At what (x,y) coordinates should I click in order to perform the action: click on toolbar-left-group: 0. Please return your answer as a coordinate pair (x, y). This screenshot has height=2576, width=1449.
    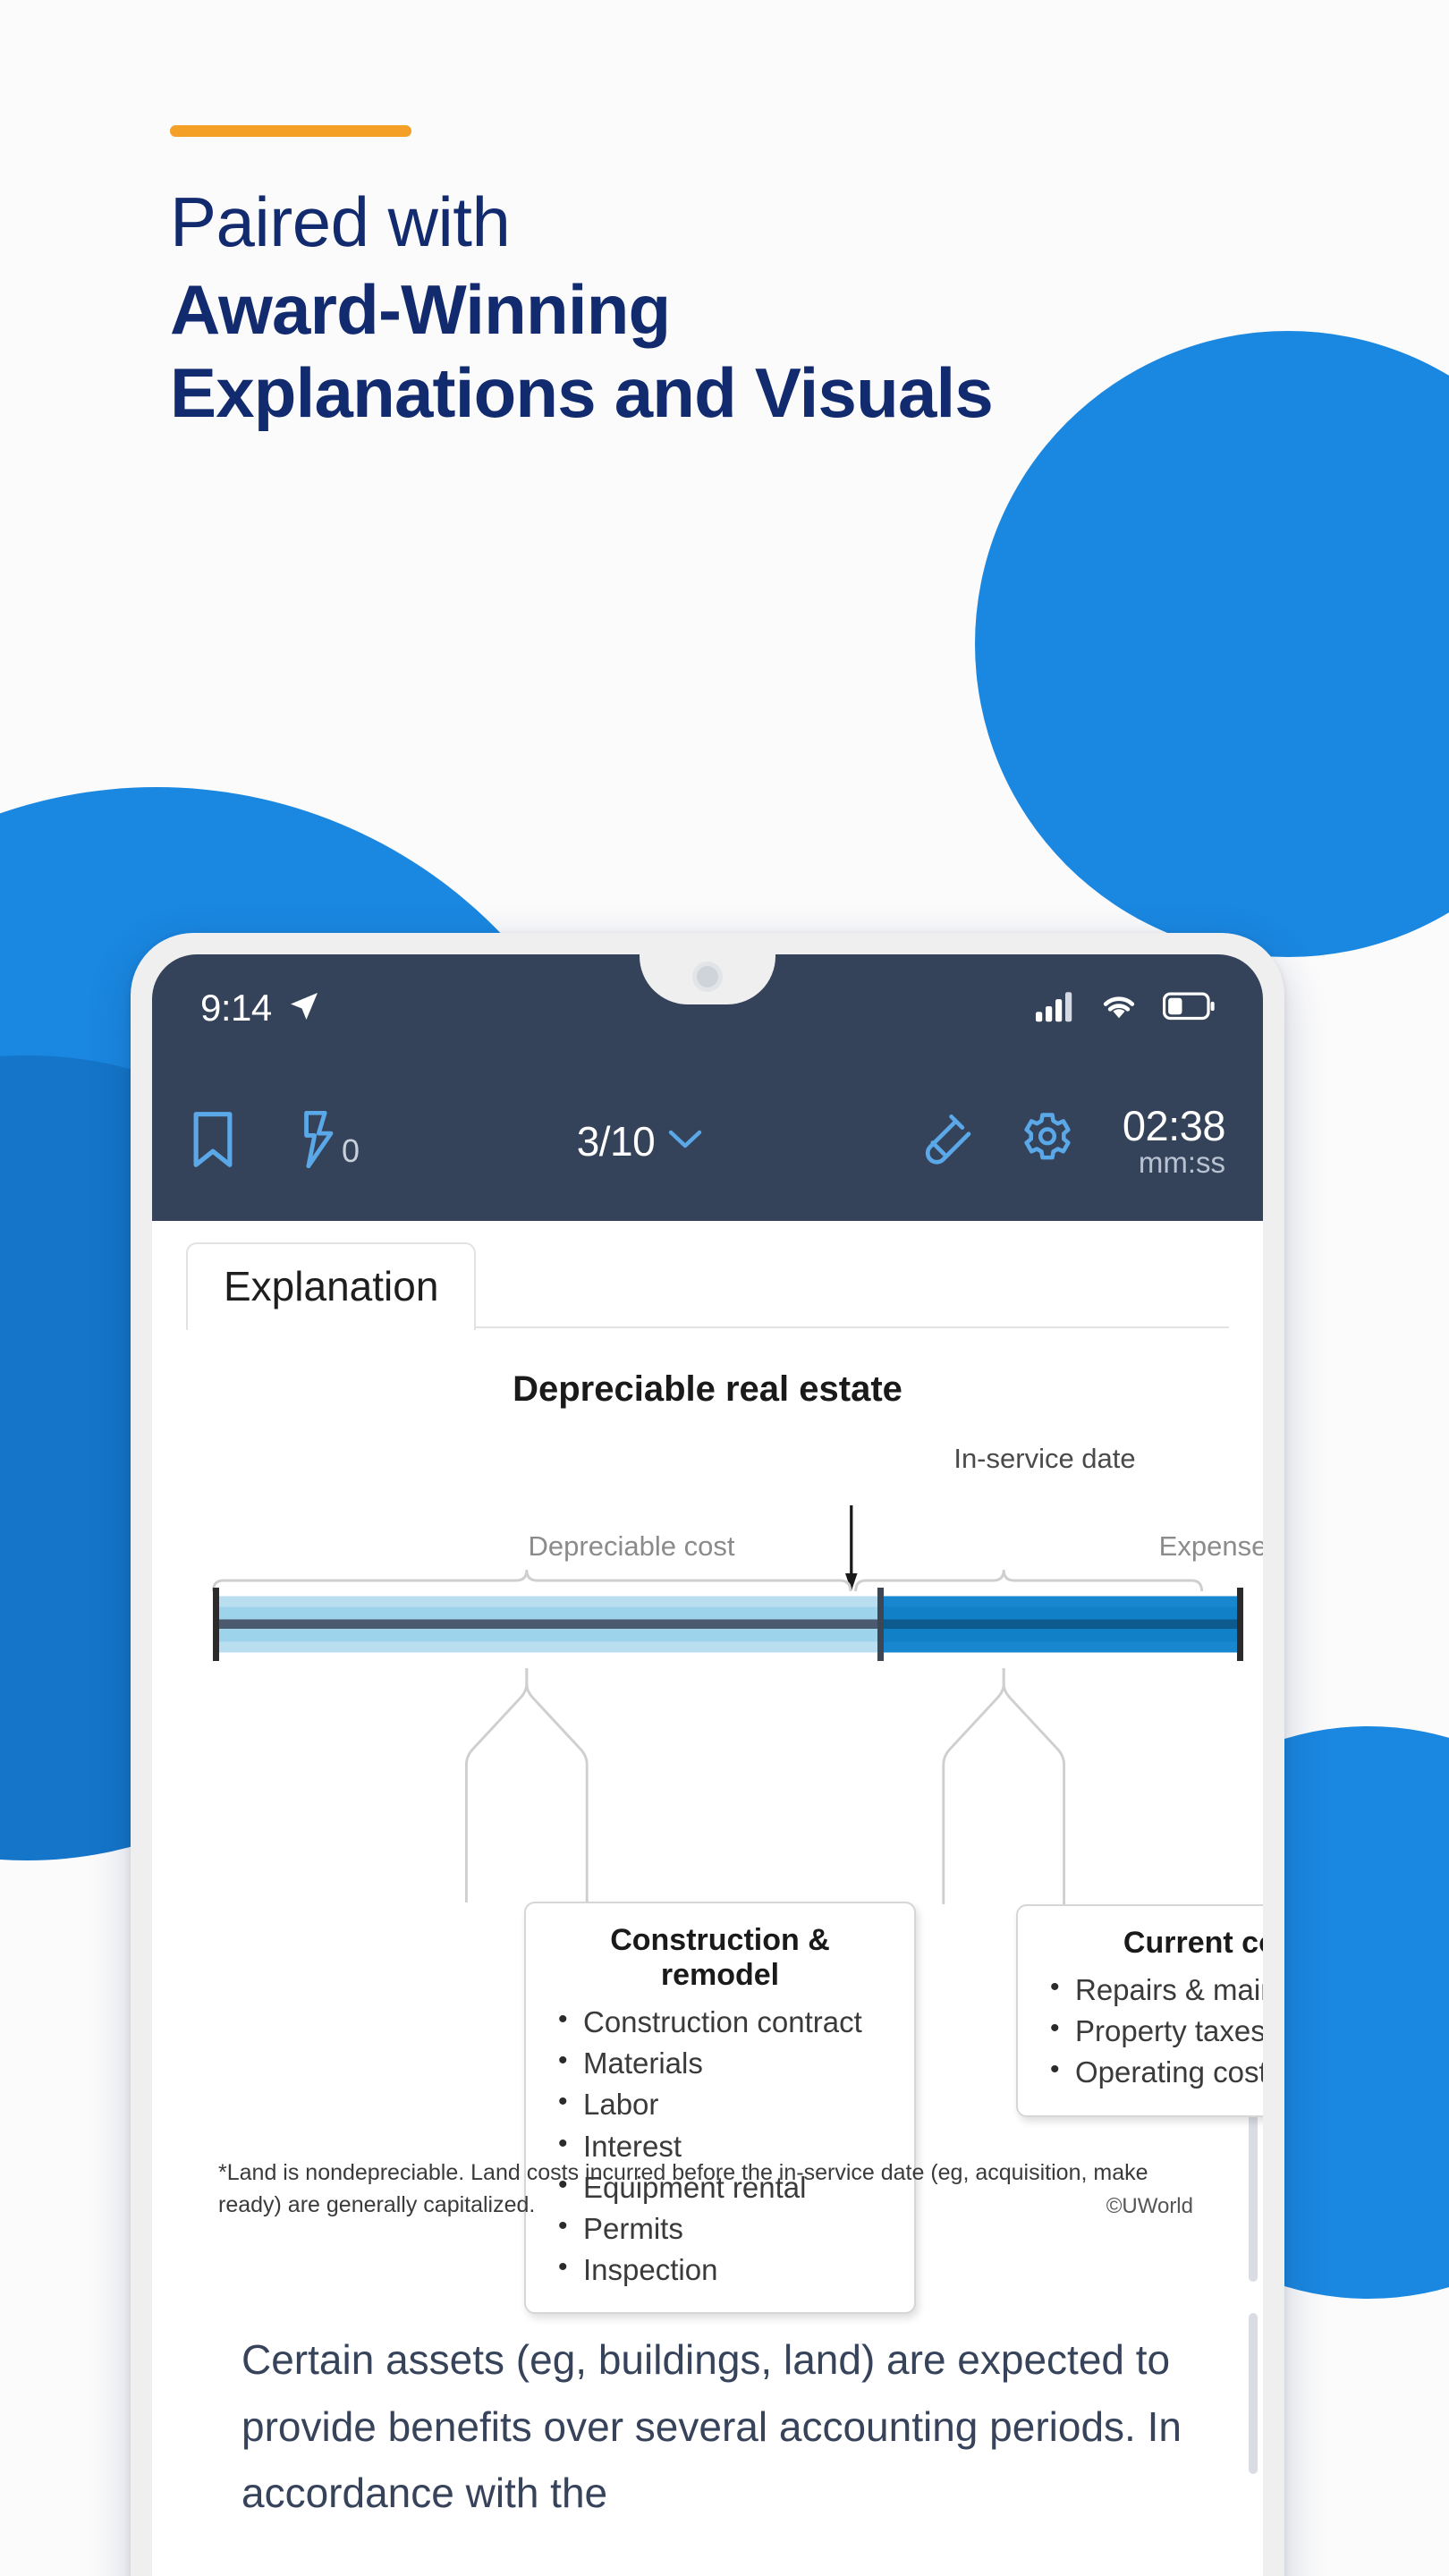
    Looking at the image, I should click on (275, 1142).